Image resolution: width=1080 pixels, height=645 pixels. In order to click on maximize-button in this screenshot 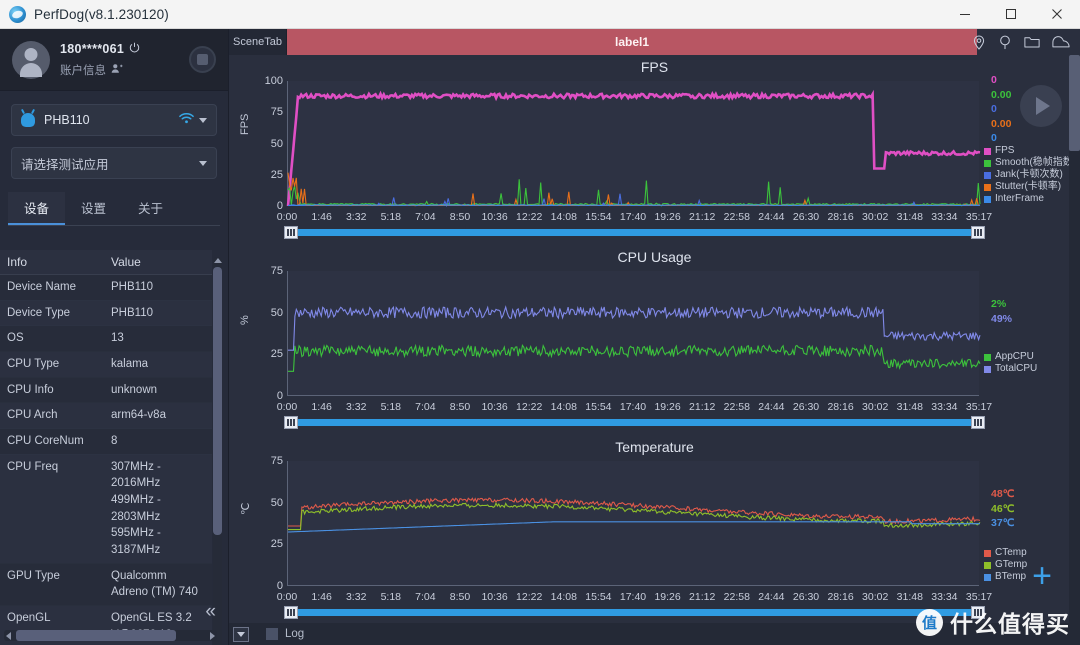, I will do `click(1011, 14)`.